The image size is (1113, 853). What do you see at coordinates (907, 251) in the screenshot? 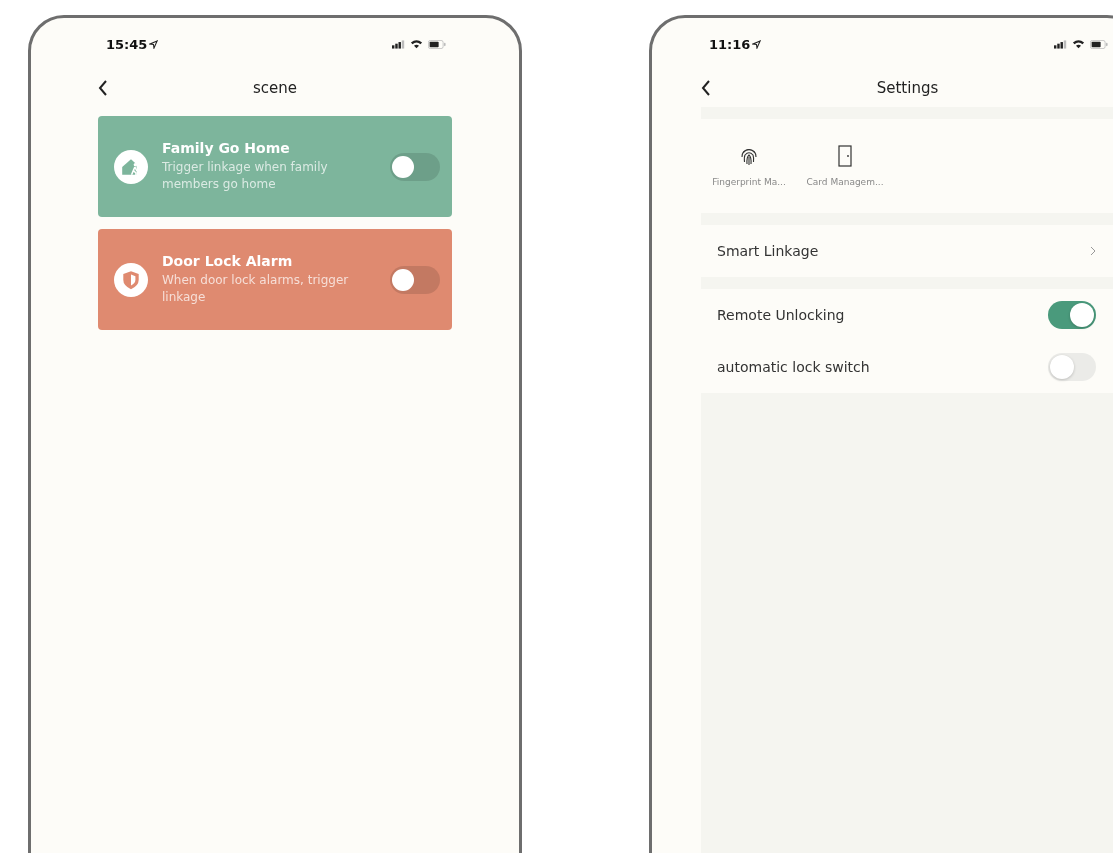
I see `settings-link-row: Smart Linkage` at bounding box center [907, 251].